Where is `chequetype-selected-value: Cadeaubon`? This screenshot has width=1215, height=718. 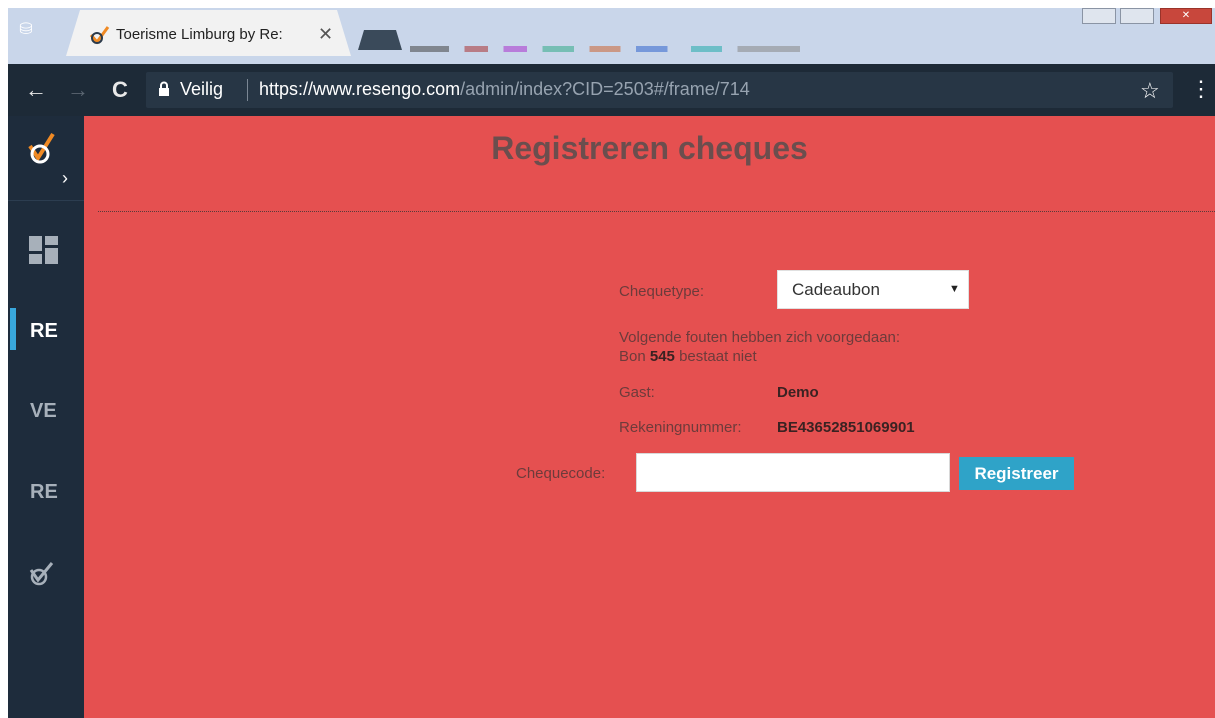 chequetype-selected-value: Cadeaubon is located at coordinates (836, 289).